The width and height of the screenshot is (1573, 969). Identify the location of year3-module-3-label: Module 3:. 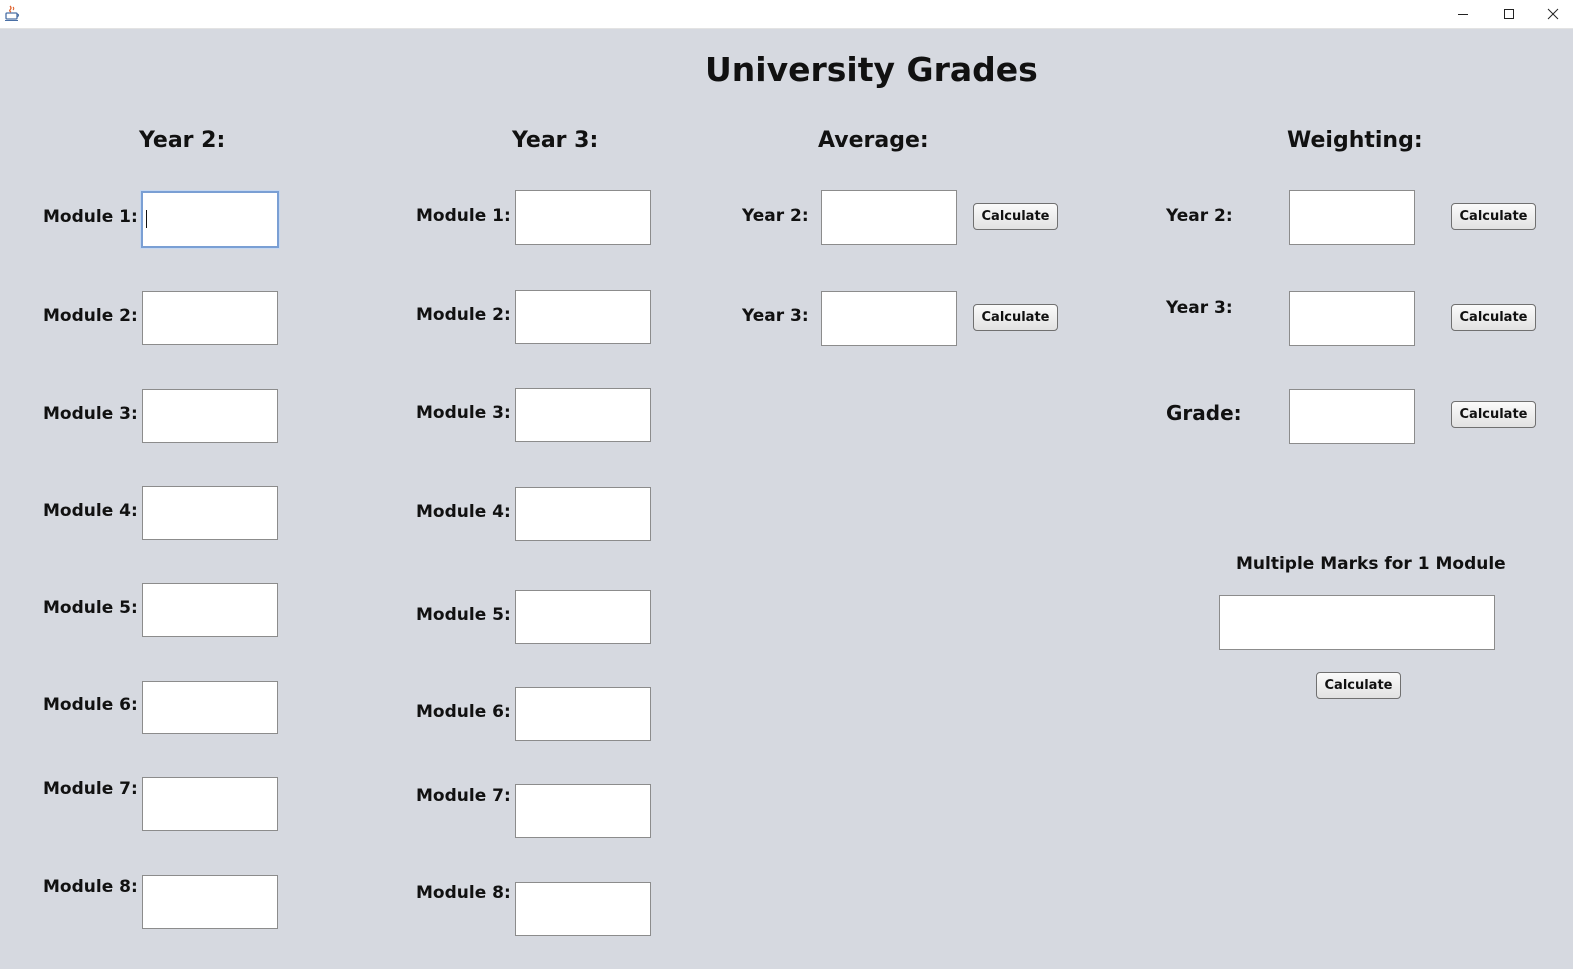
(463, 413).